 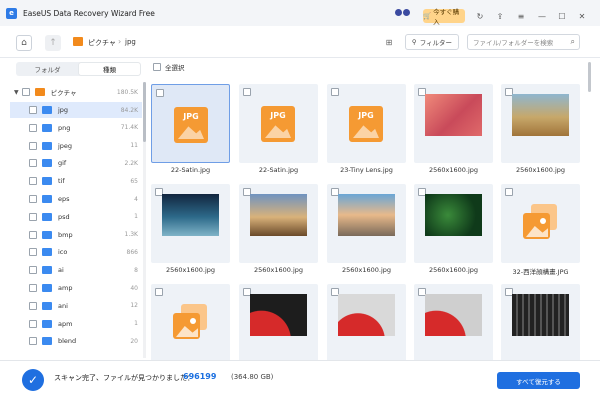 What do you see at coordinates (130, 42) in the screenshot?
I see `breadcrumb-jpg: jpg` at bounding box center [130, 42].